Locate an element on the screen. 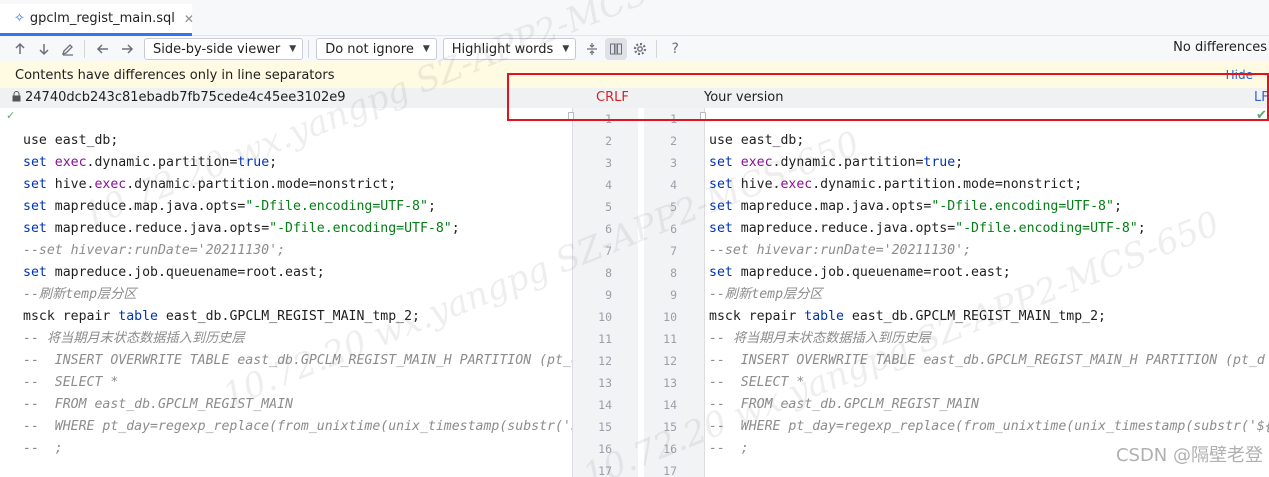  code-token: -- FROM east_db.GPCLM_REGIST_MAIN is located at coordinates (158, 404).